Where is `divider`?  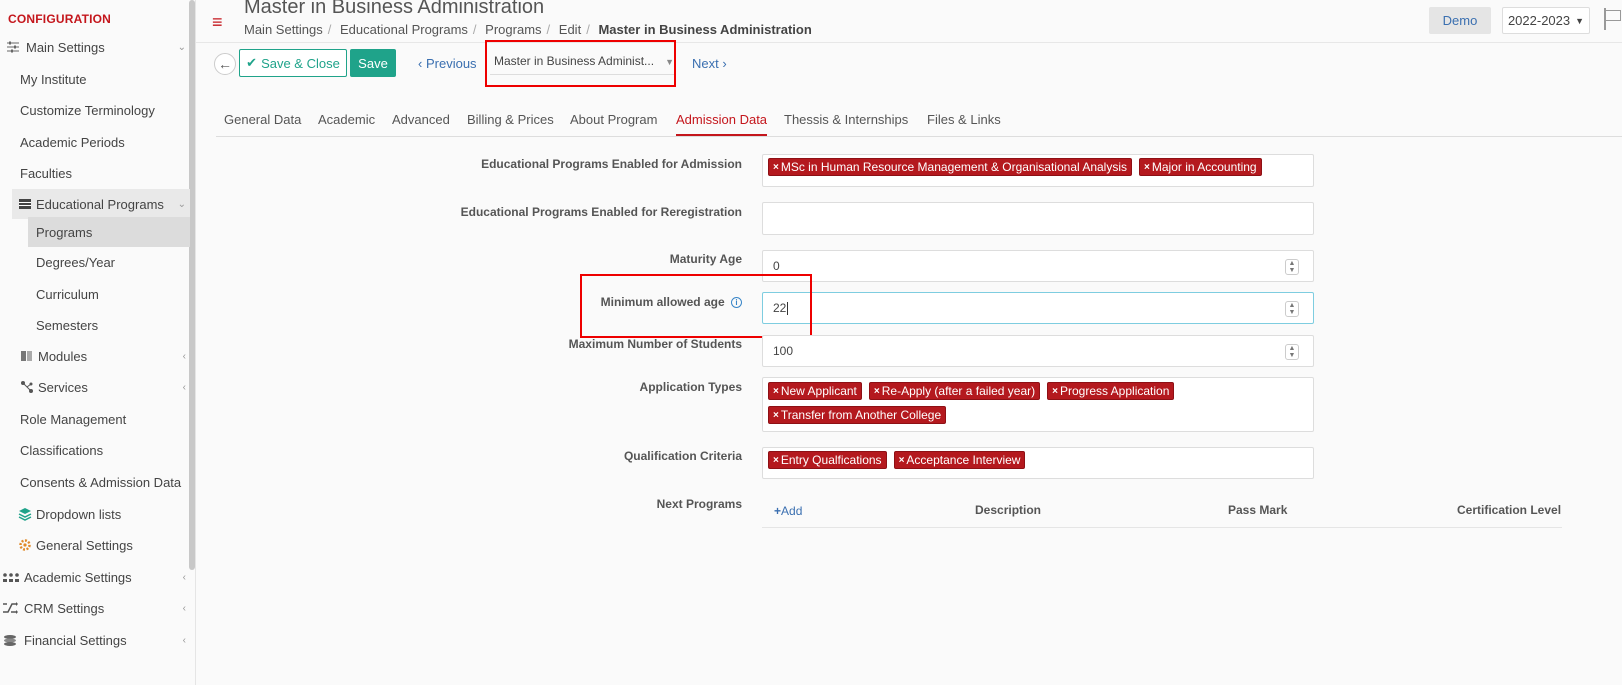 divider is located at coordinates (1162, 527).